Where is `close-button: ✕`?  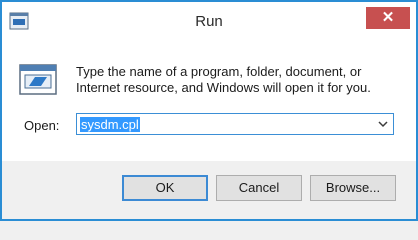 close-button: ✕ is located at coordinates (388, 18).